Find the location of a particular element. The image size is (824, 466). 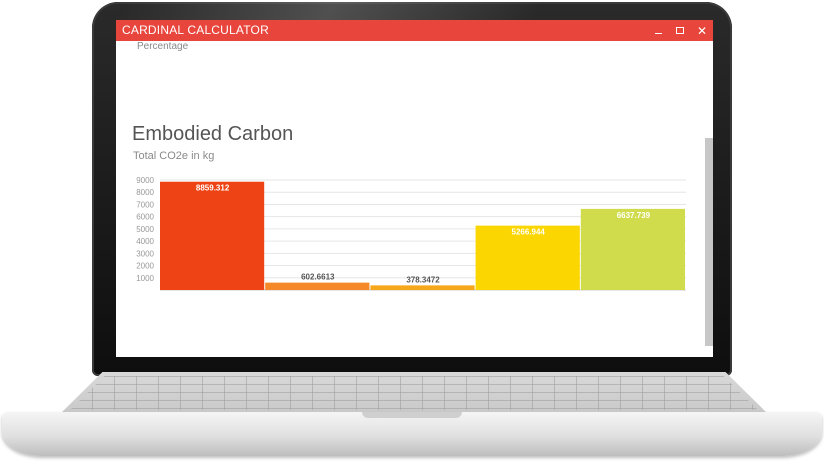

bar-value-label: 5266.944 is located at coordinates (529, 232).